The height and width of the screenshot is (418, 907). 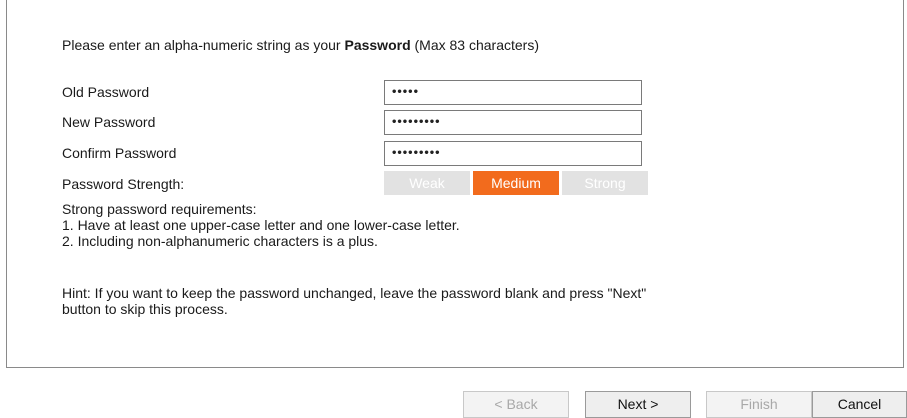 I want to click on old-password-label: Old Password, so click(x=106, y=92).